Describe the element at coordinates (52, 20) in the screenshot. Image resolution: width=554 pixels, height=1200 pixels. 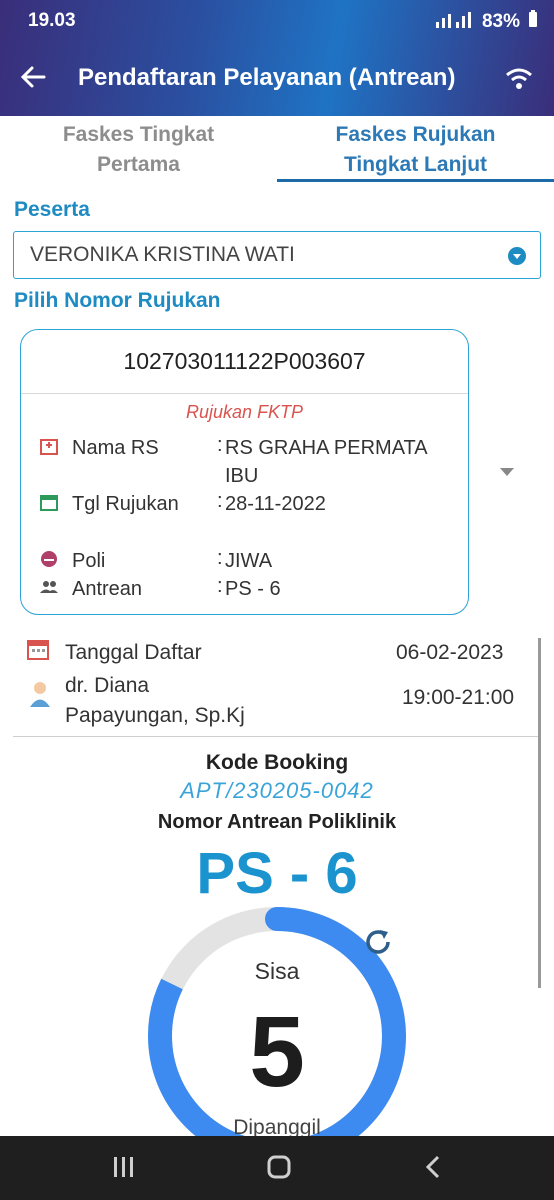
I see `status-time: 19.03` at that location.